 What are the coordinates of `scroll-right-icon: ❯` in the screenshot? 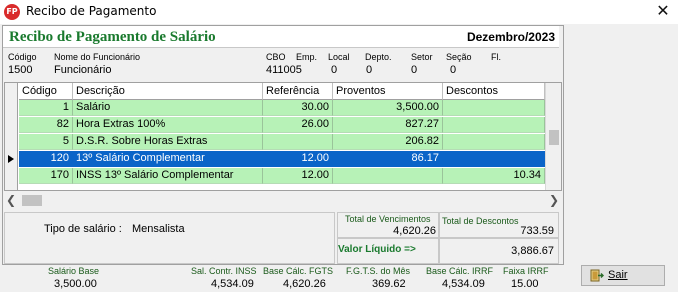 It's located at (554, 200).